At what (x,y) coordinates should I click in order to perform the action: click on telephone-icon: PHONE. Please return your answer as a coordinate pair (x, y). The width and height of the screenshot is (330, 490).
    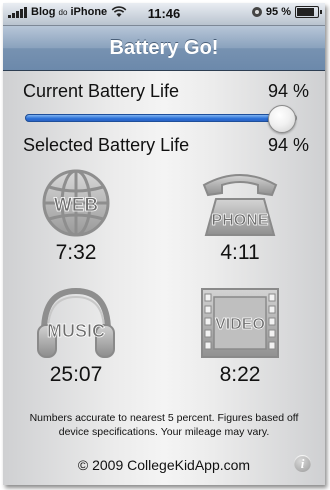
    Looking at the image, I should click on (240, 205).